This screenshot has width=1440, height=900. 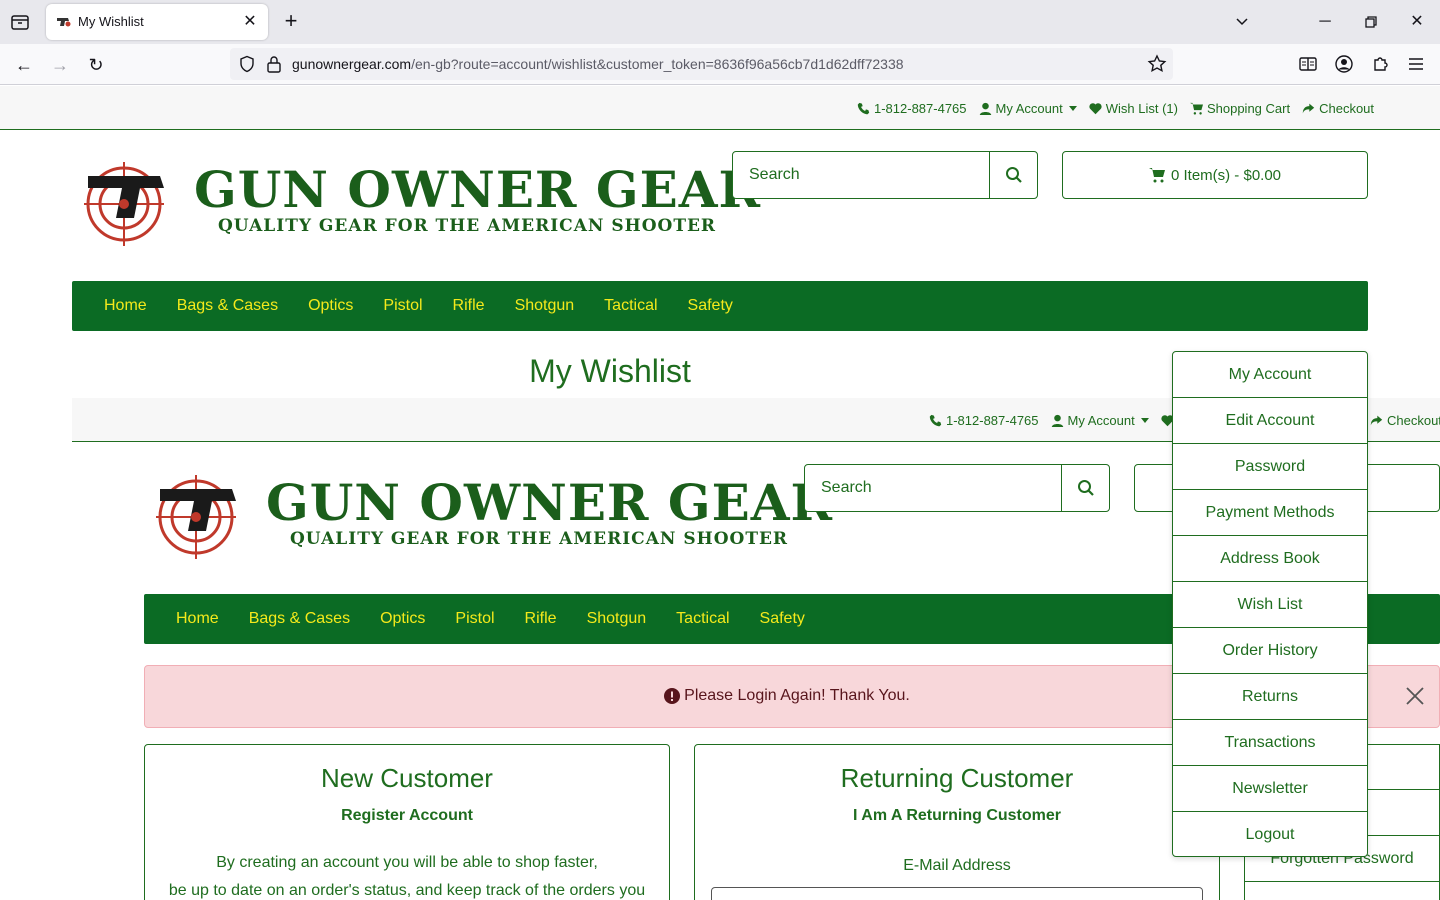 I want to click on back-icon: ←, so click(x=24, y=65).